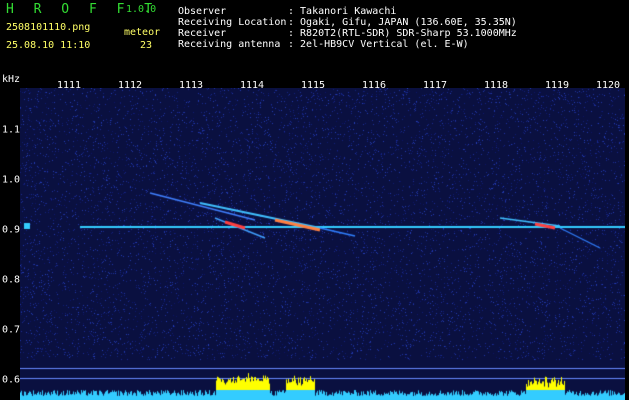  What do you see at coordinates (141, 9) in the screenshot?
I see `app-version: 1.0.0` at bounding box center [141, 9].